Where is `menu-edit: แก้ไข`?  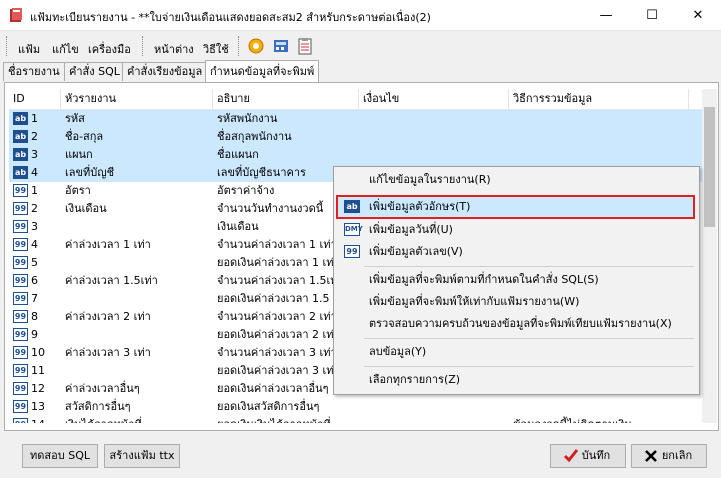
menu-edit: แก้ไข is located at coordinates (65, 49).